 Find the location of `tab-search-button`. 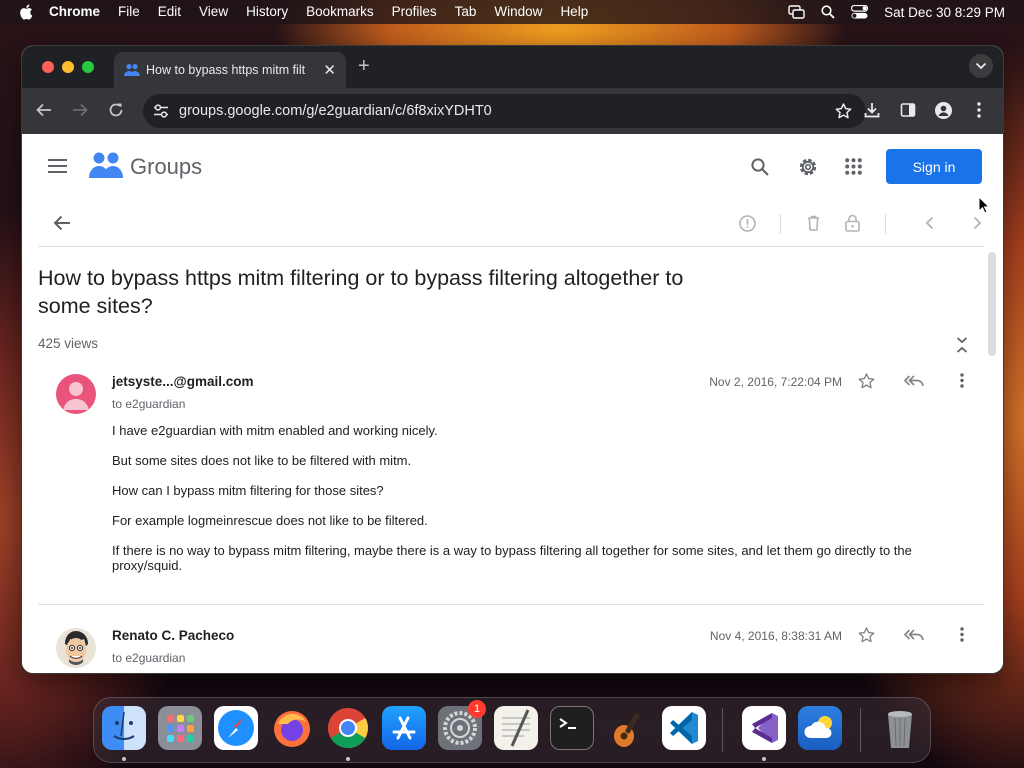

tab-search-button is located at coordinates (981, 66).